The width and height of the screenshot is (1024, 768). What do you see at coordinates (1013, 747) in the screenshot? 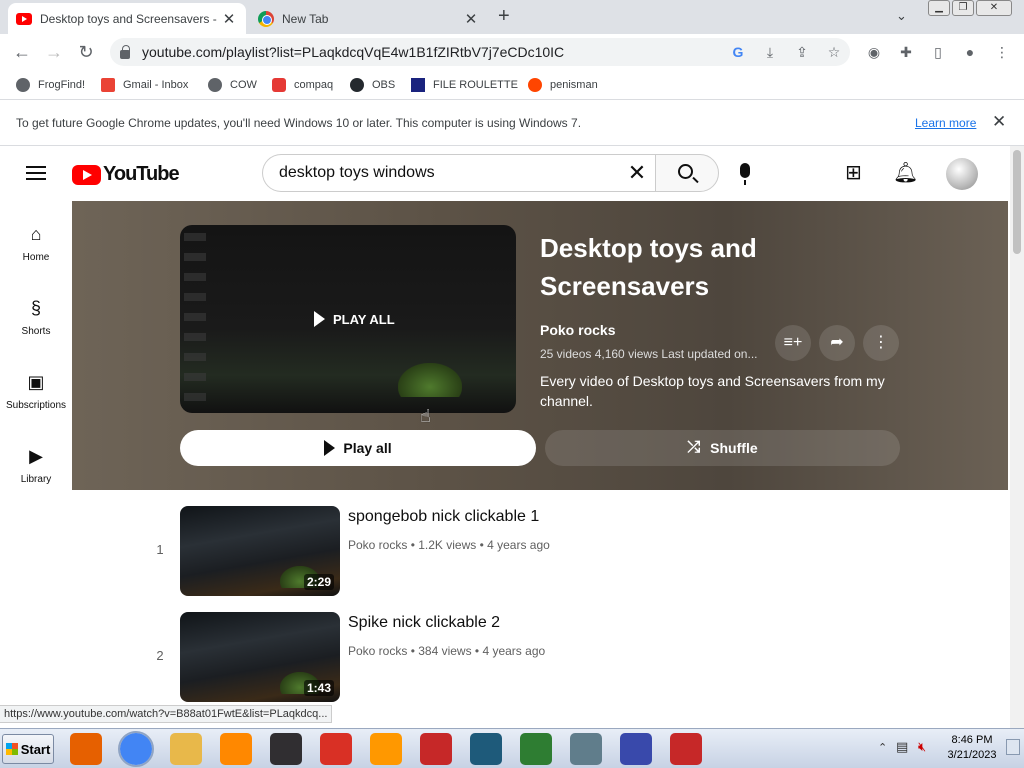
I see `show-desktop-button` at bounding box center [1013, 747].